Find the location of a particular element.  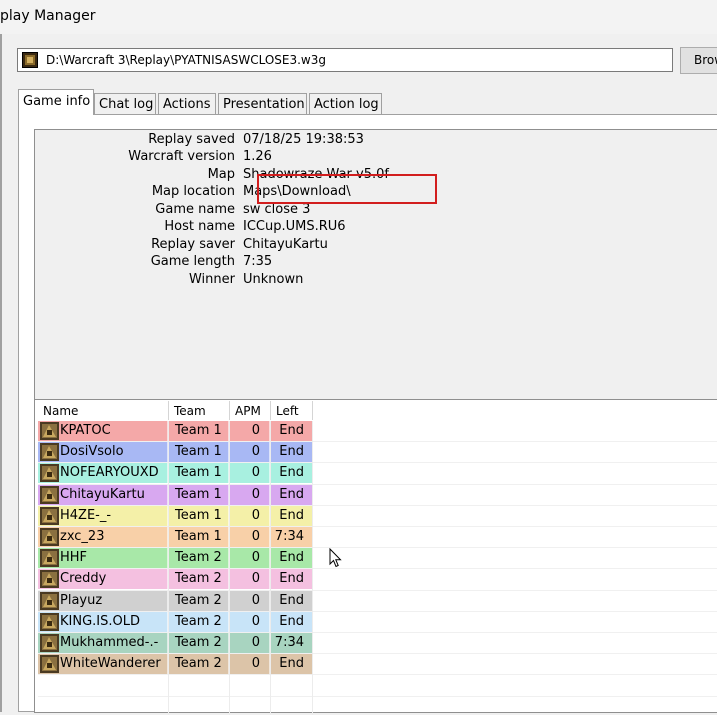

table-row: Mukhammed-.- Team 2 0 7:34 is located at coordinates (175, 643).